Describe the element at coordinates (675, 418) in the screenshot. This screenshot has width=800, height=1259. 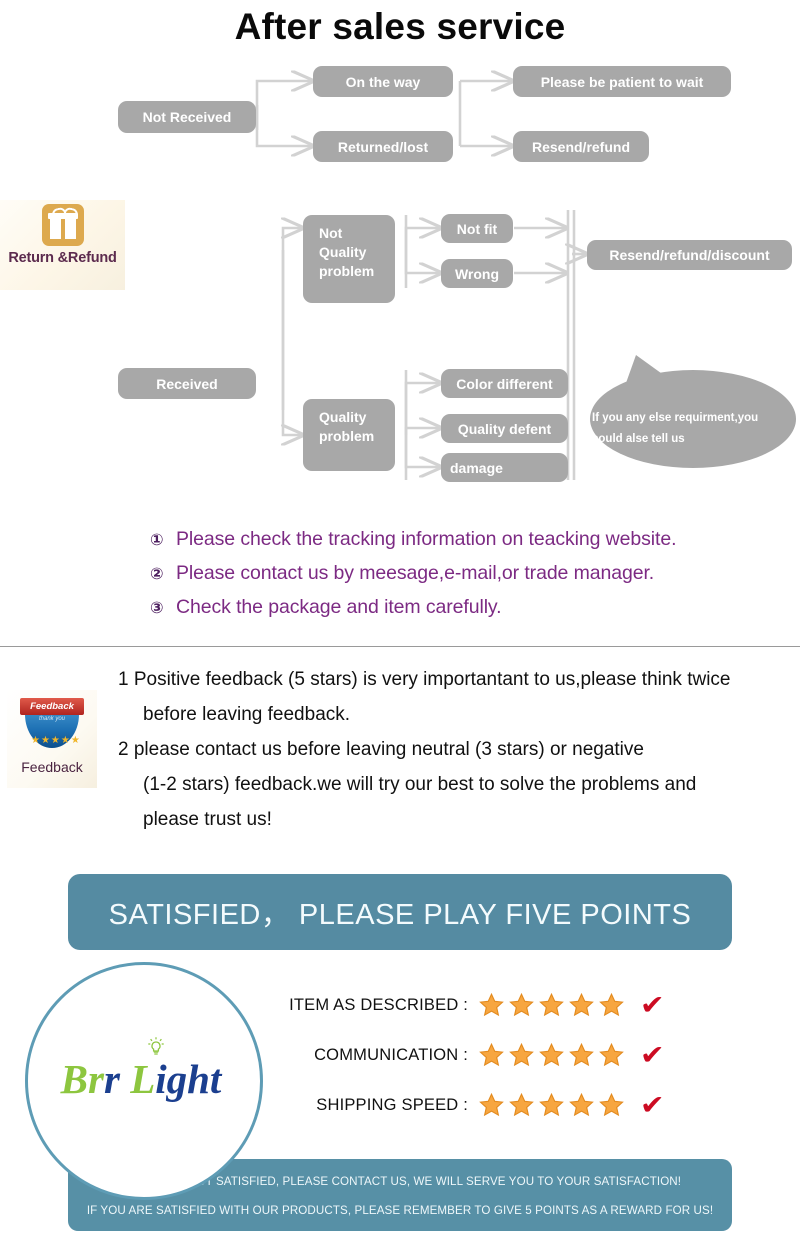
I see `bubble-line-1: If you any else requirment,you` at that location.